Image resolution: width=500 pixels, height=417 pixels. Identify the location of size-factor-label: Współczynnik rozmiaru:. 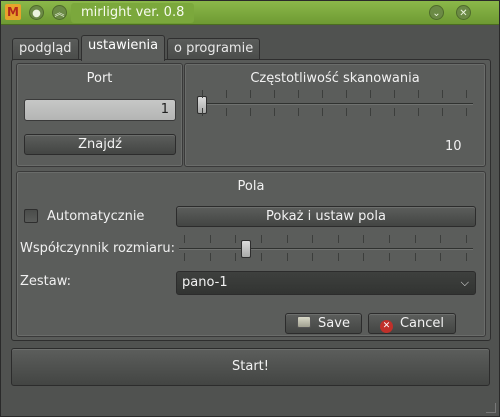
(97, 248).